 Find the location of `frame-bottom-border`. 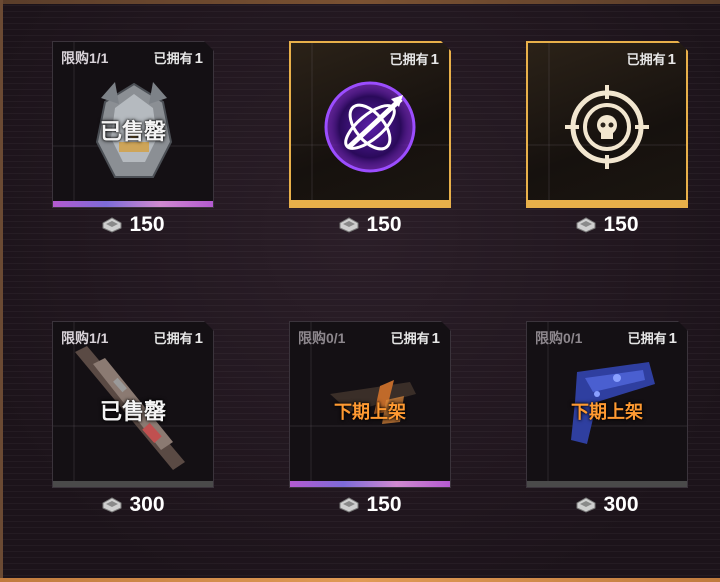

frame-bottom-border is located at coordinates (360, 580).